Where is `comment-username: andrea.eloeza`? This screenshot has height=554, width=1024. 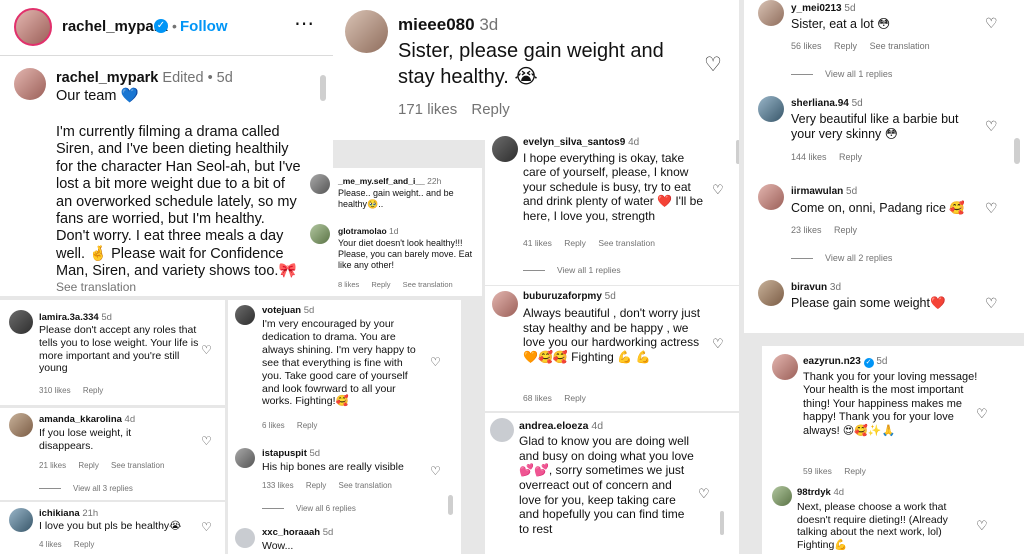 comment-username: andrea.eloeza is located at coordinates (553, 426).